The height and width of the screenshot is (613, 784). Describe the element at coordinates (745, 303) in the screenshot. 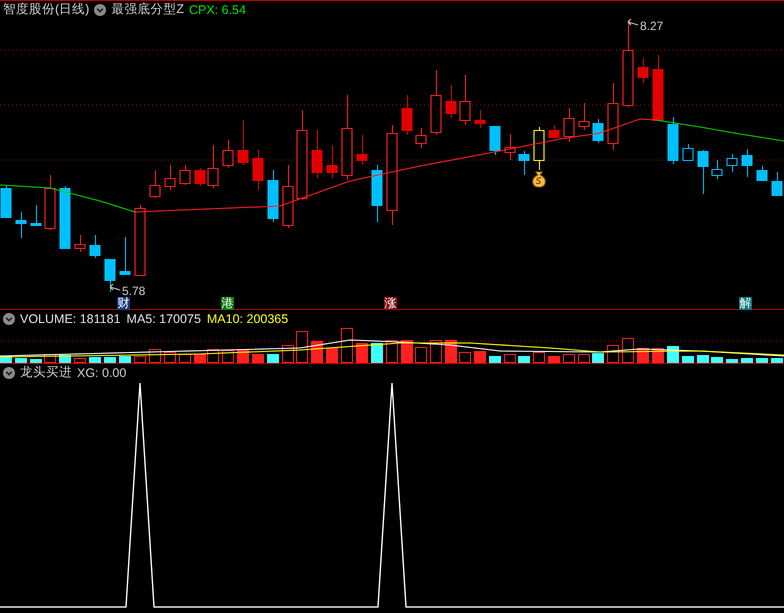

I see `event-marker: 解` at that location.